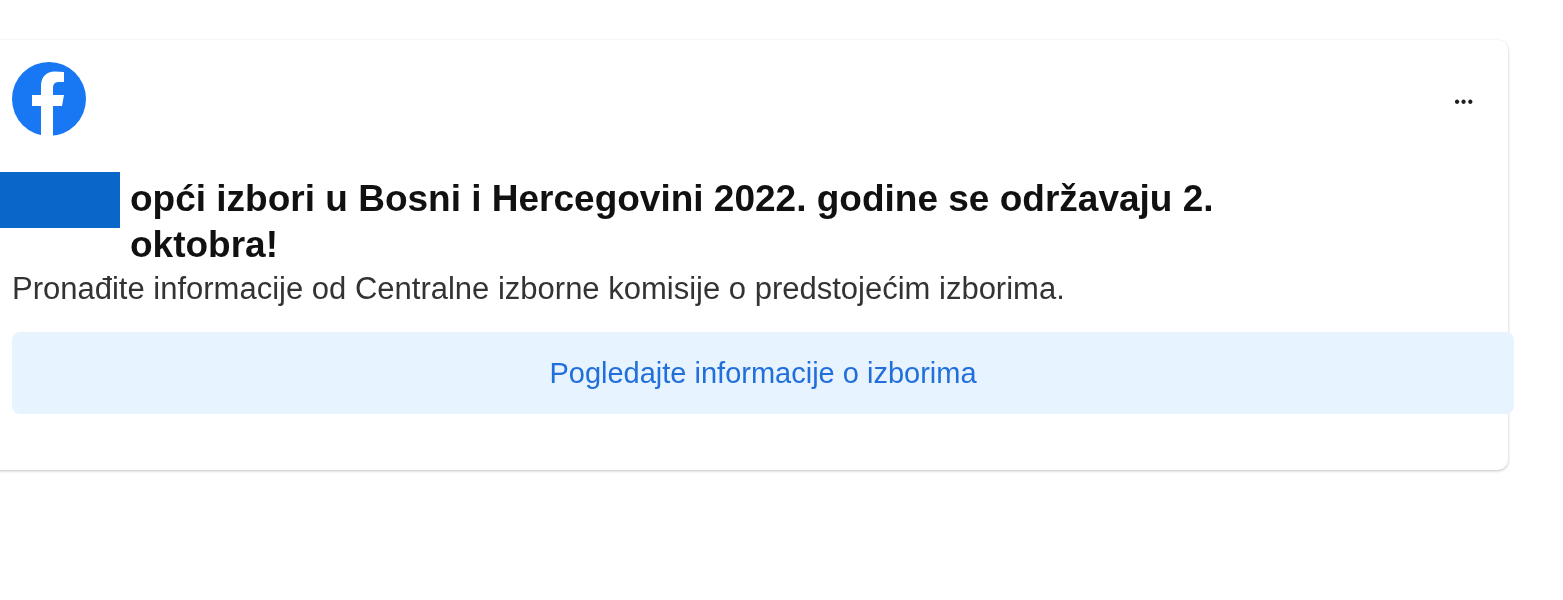 This screenshot has height=600, width=1563. Describe the element at coordinates (1474, 102) in the screenshot. I see `more-button: •••` at that location.